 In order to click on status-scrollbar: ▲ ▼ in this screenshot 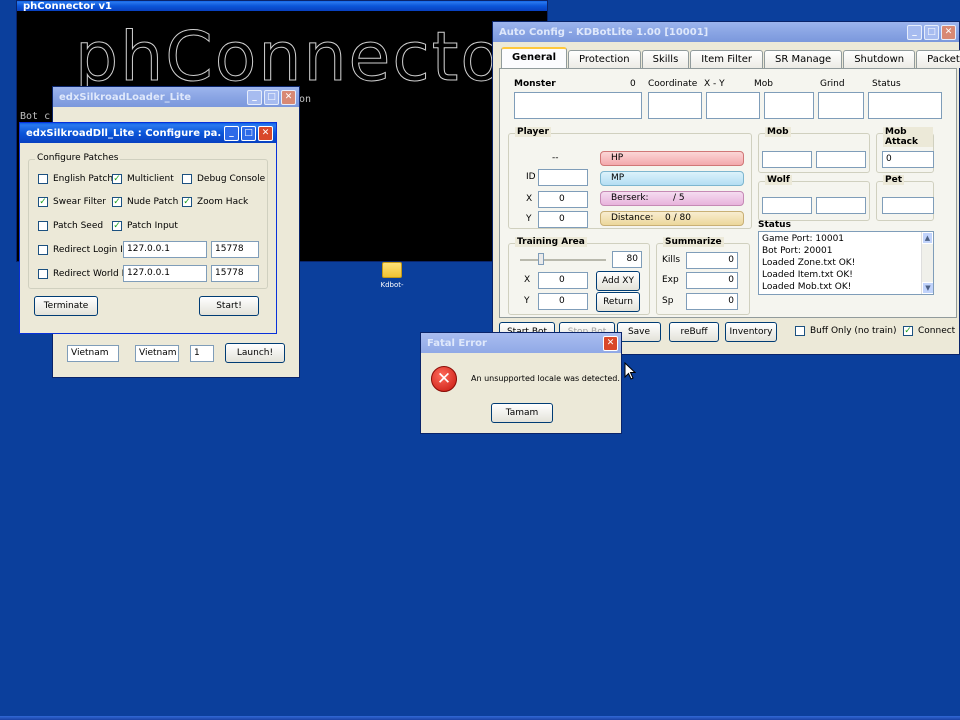, I will do `click(927, 263)`.